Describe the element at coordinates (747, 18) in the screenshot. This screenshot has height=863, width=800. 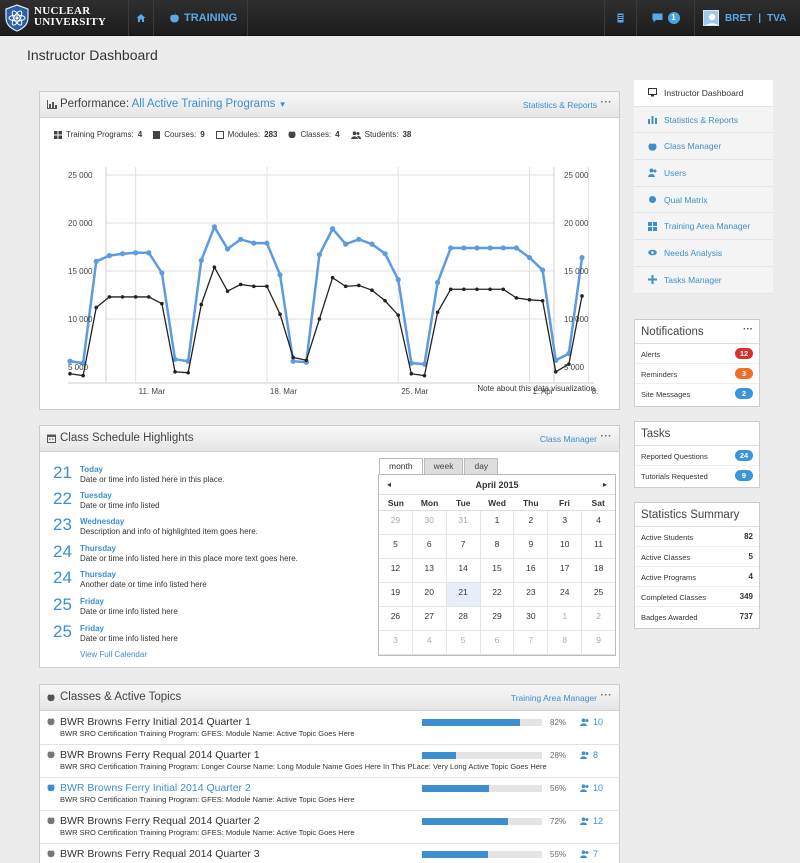
I see `user-menu: BRET | TVA` at that location.